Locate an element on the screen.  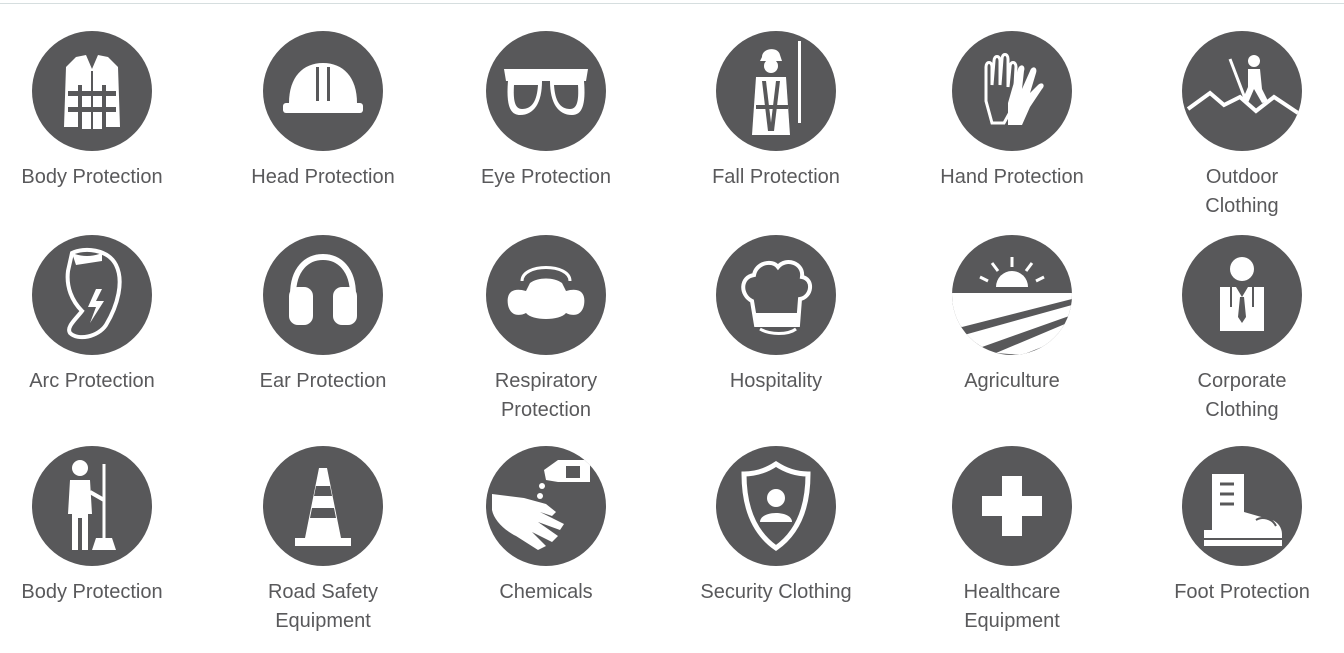
category-tile-body-protection: Body Protection is located at coordinates (98, 131).